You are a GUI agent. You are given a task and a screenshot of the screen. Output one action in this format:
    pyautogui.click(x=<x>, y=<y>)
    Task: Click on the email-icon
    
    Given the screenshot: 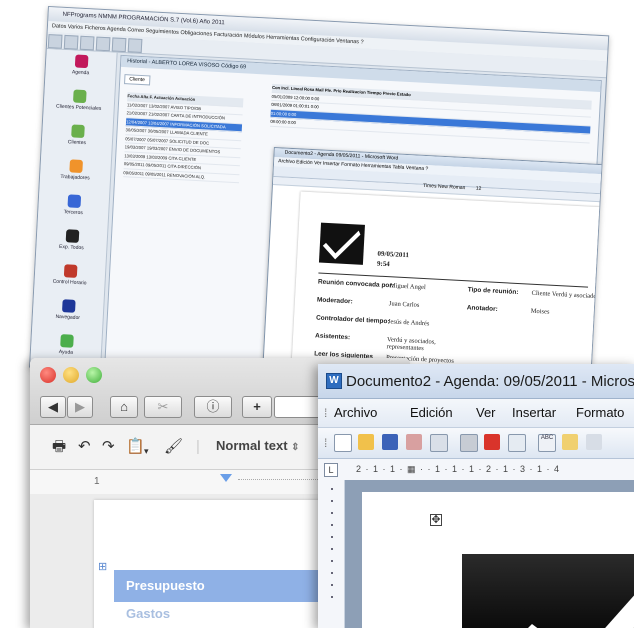 What is the action you would take?
    pyautogui.click(x=439, y=443)
    